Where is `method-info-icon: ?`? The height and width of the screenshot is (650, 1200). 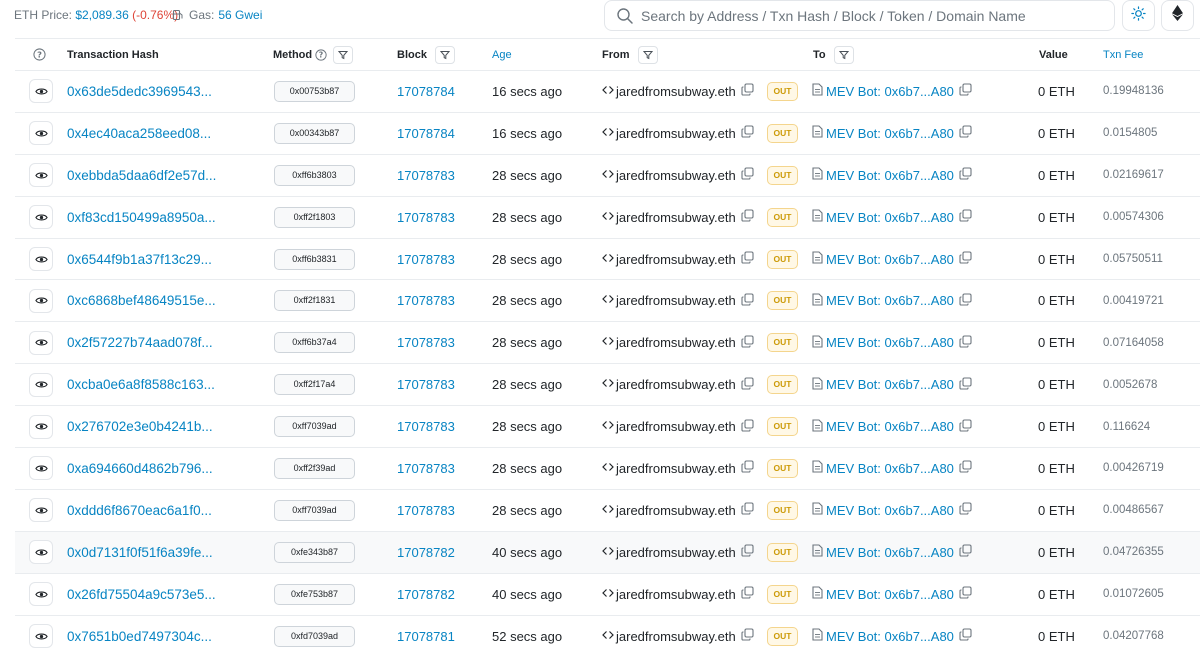
method-info-icon: ? is located at coordinates (321, 54).